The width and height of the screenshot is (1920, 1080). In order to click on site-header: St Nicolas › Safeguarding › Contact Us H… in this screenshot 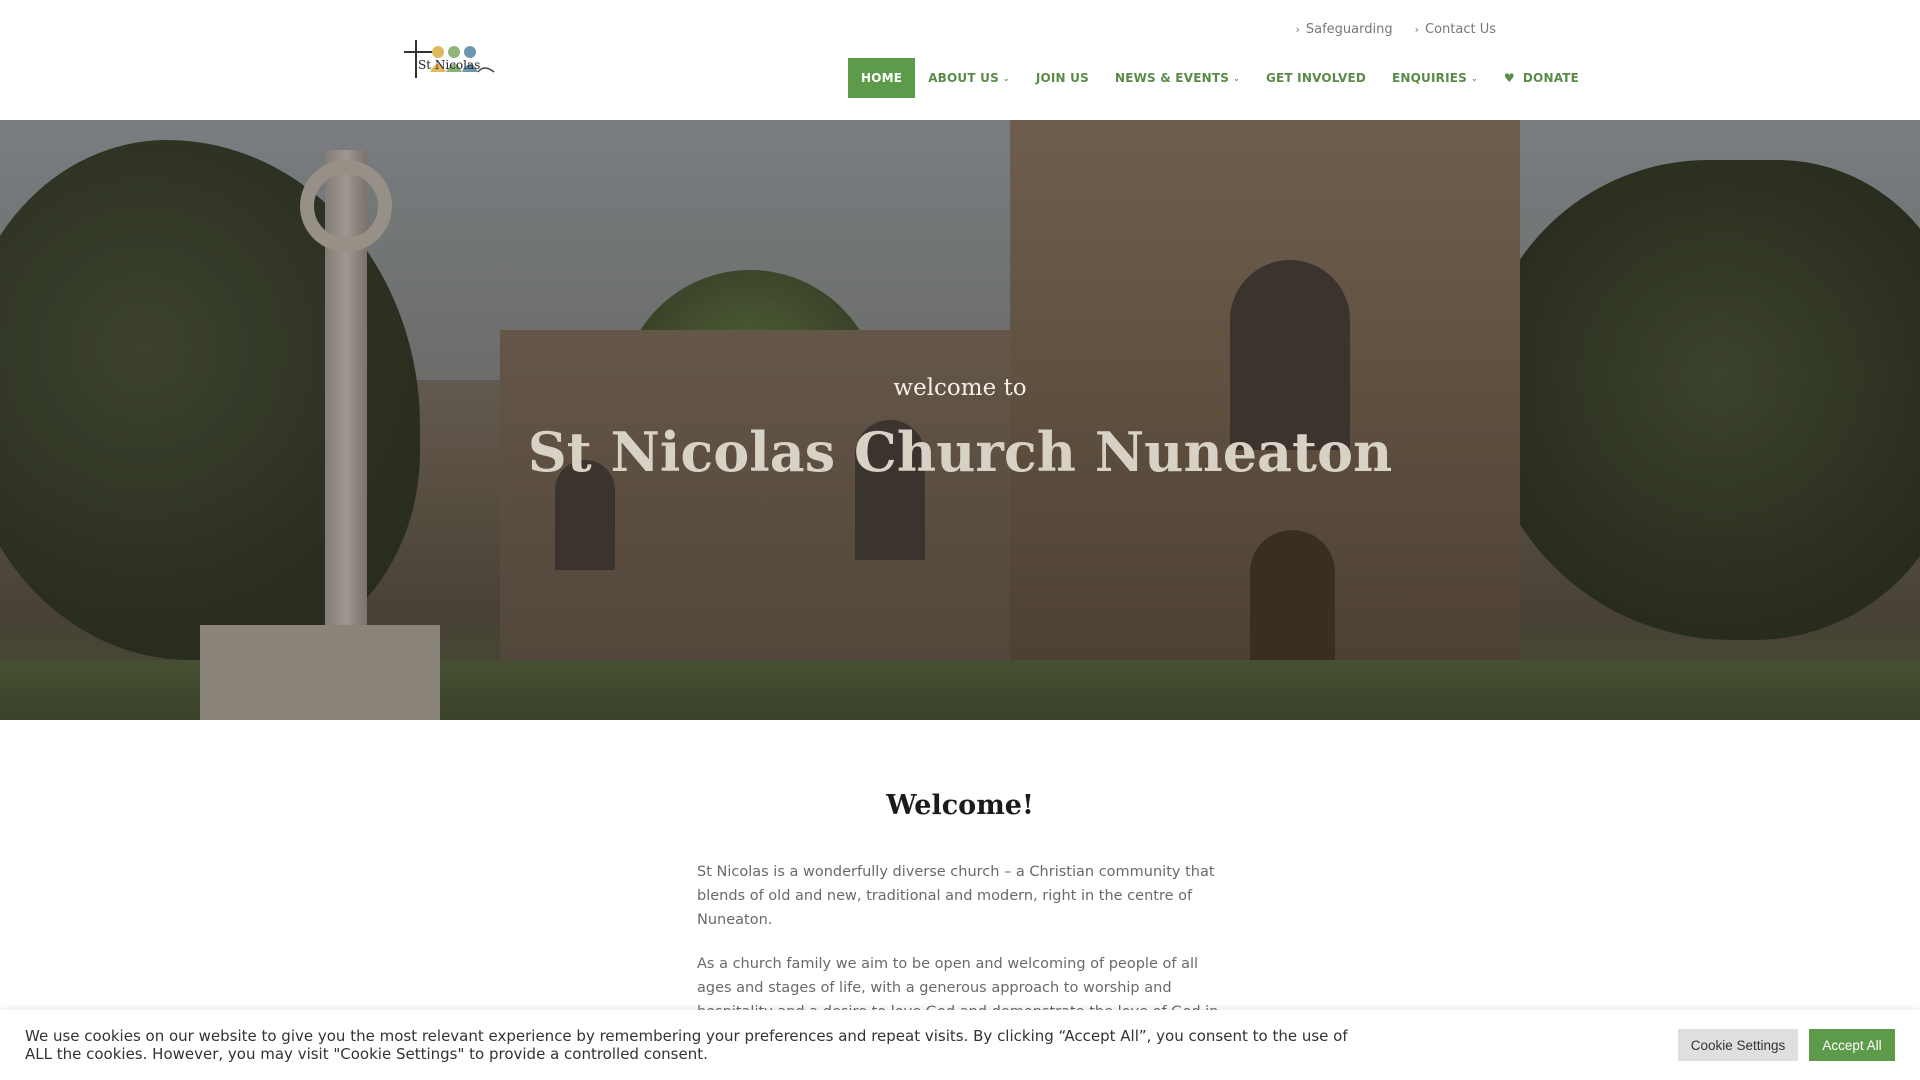, I will do `click(960, 60)`.